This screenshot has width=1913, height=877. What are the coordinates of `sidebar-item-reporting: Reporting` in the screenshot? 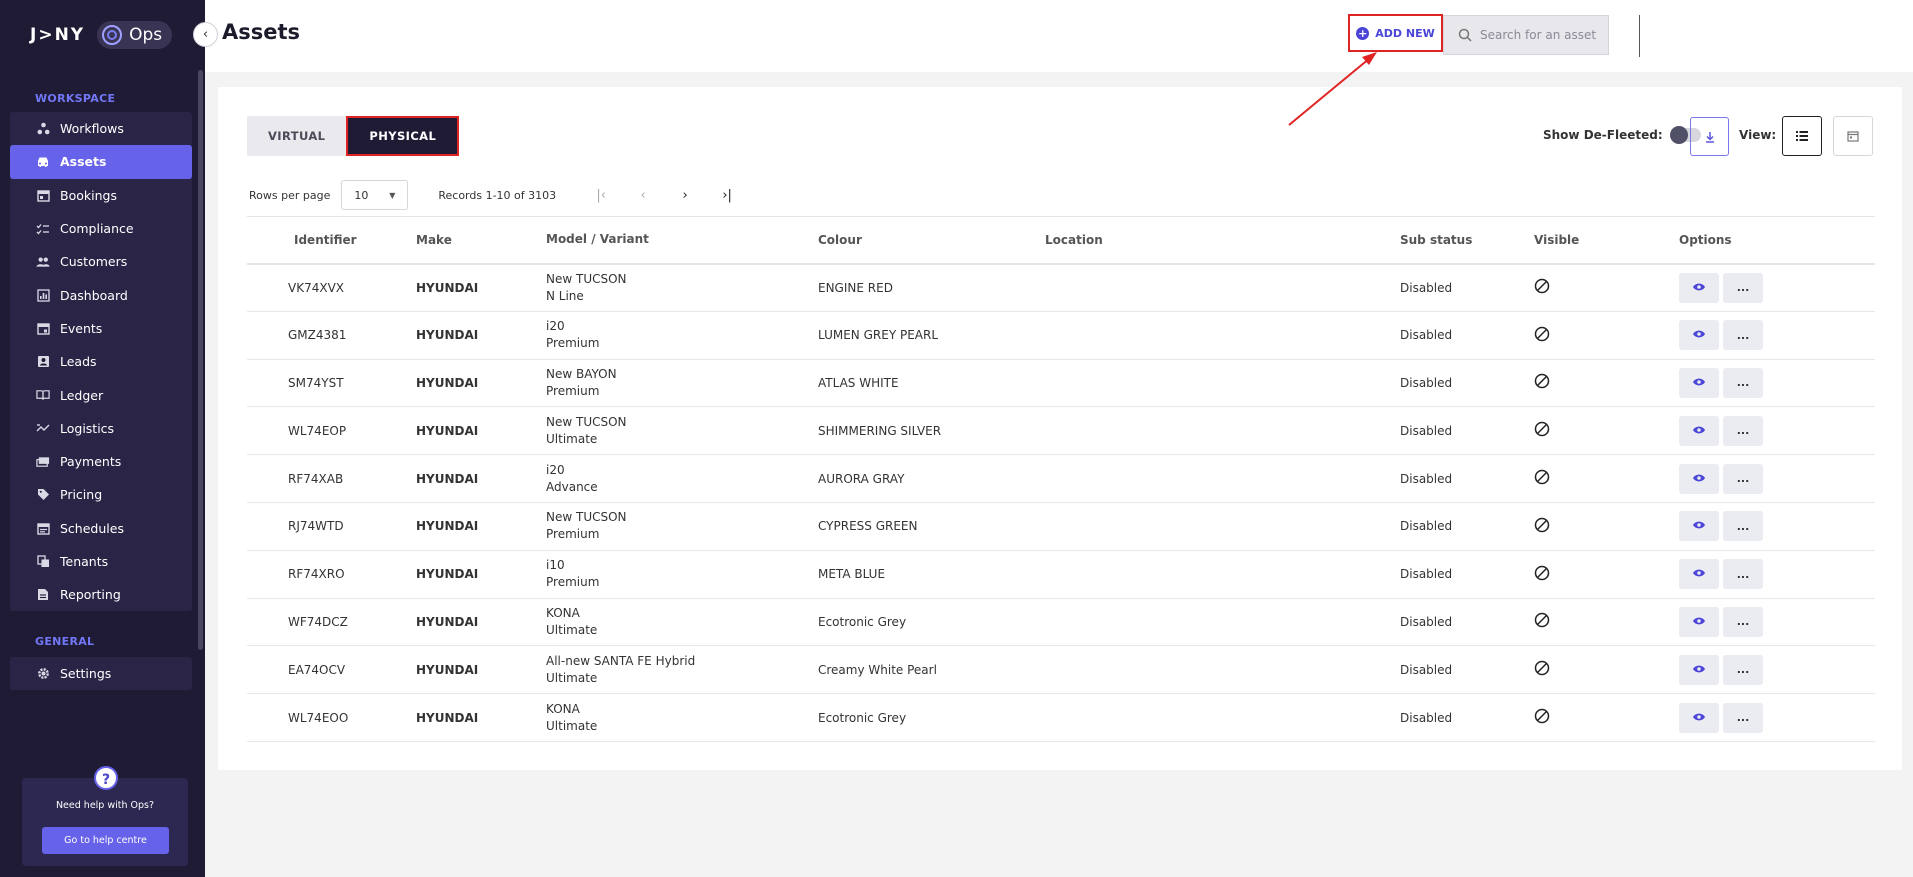 It's located at (101, 594).